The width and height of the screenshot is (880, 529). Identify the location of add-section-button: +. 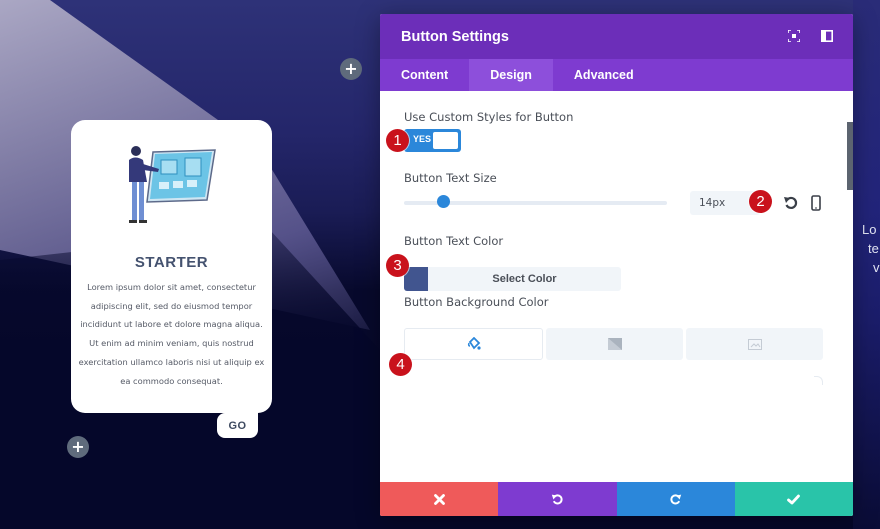
(351, 69).